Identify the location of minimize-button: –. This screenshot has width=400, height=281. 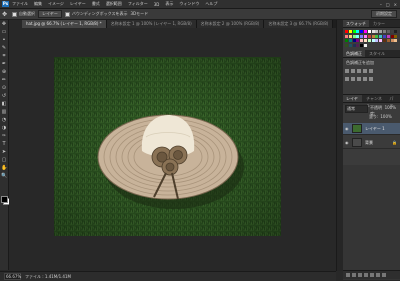
(381, 4).